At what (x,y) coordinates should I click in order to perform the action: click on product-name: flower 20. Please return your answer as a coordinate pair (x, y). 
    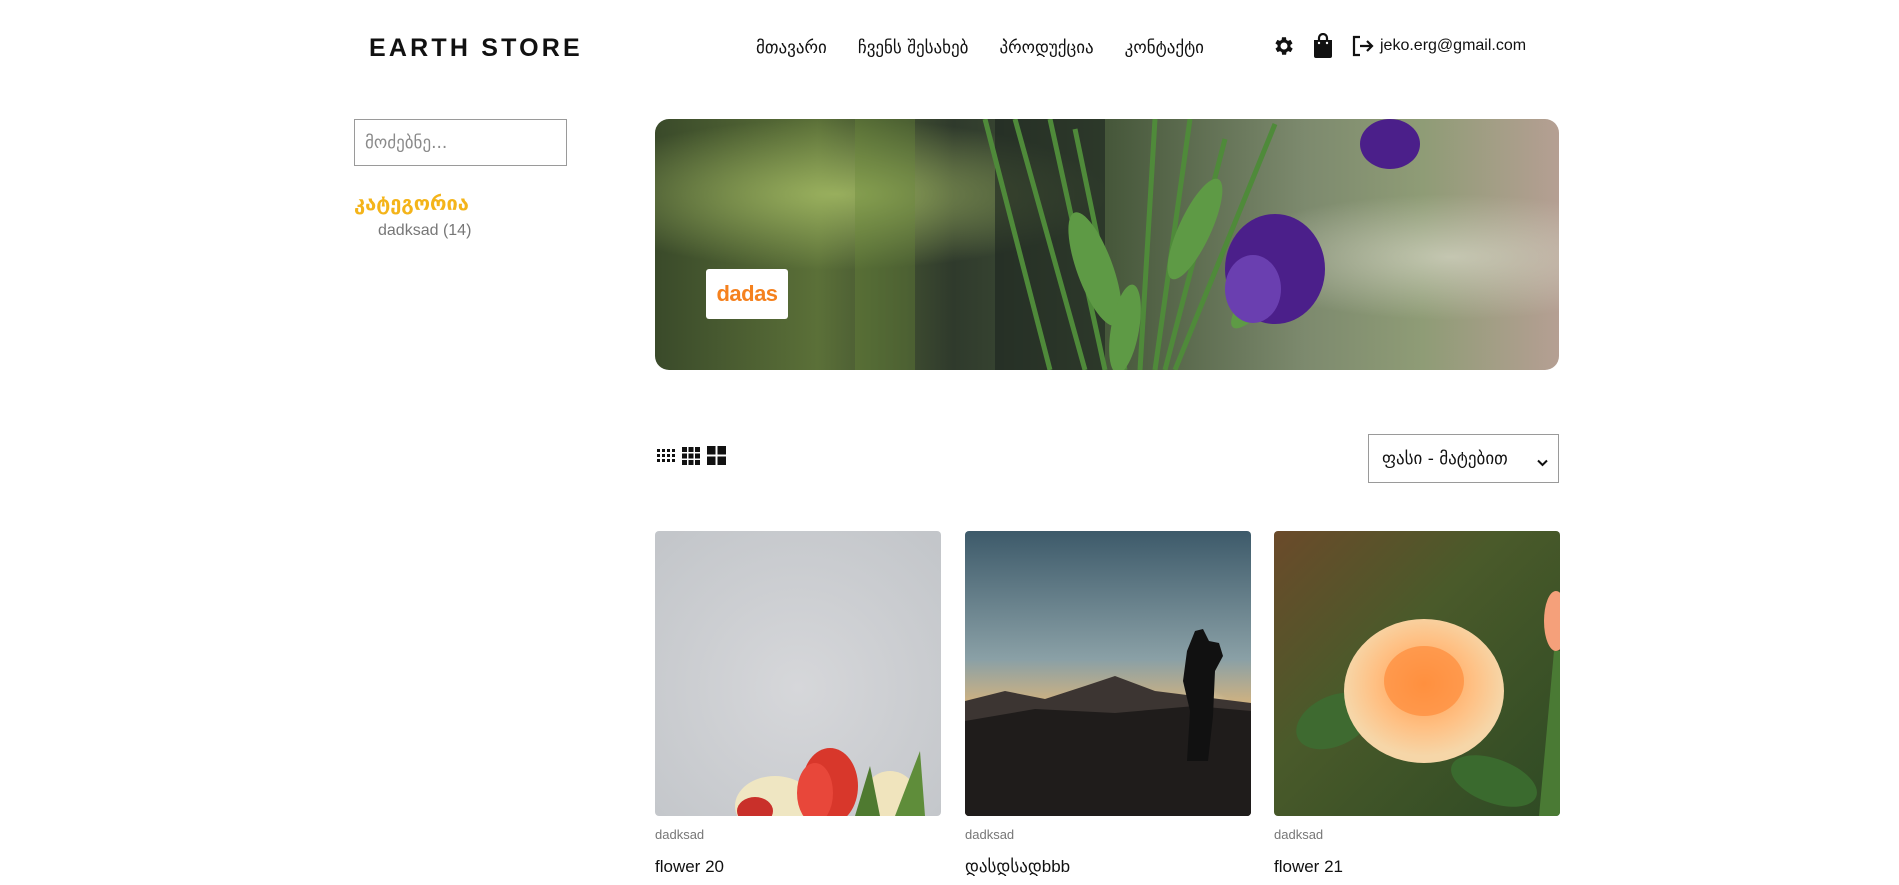
    Looking at the image, I should click on (798, 867).